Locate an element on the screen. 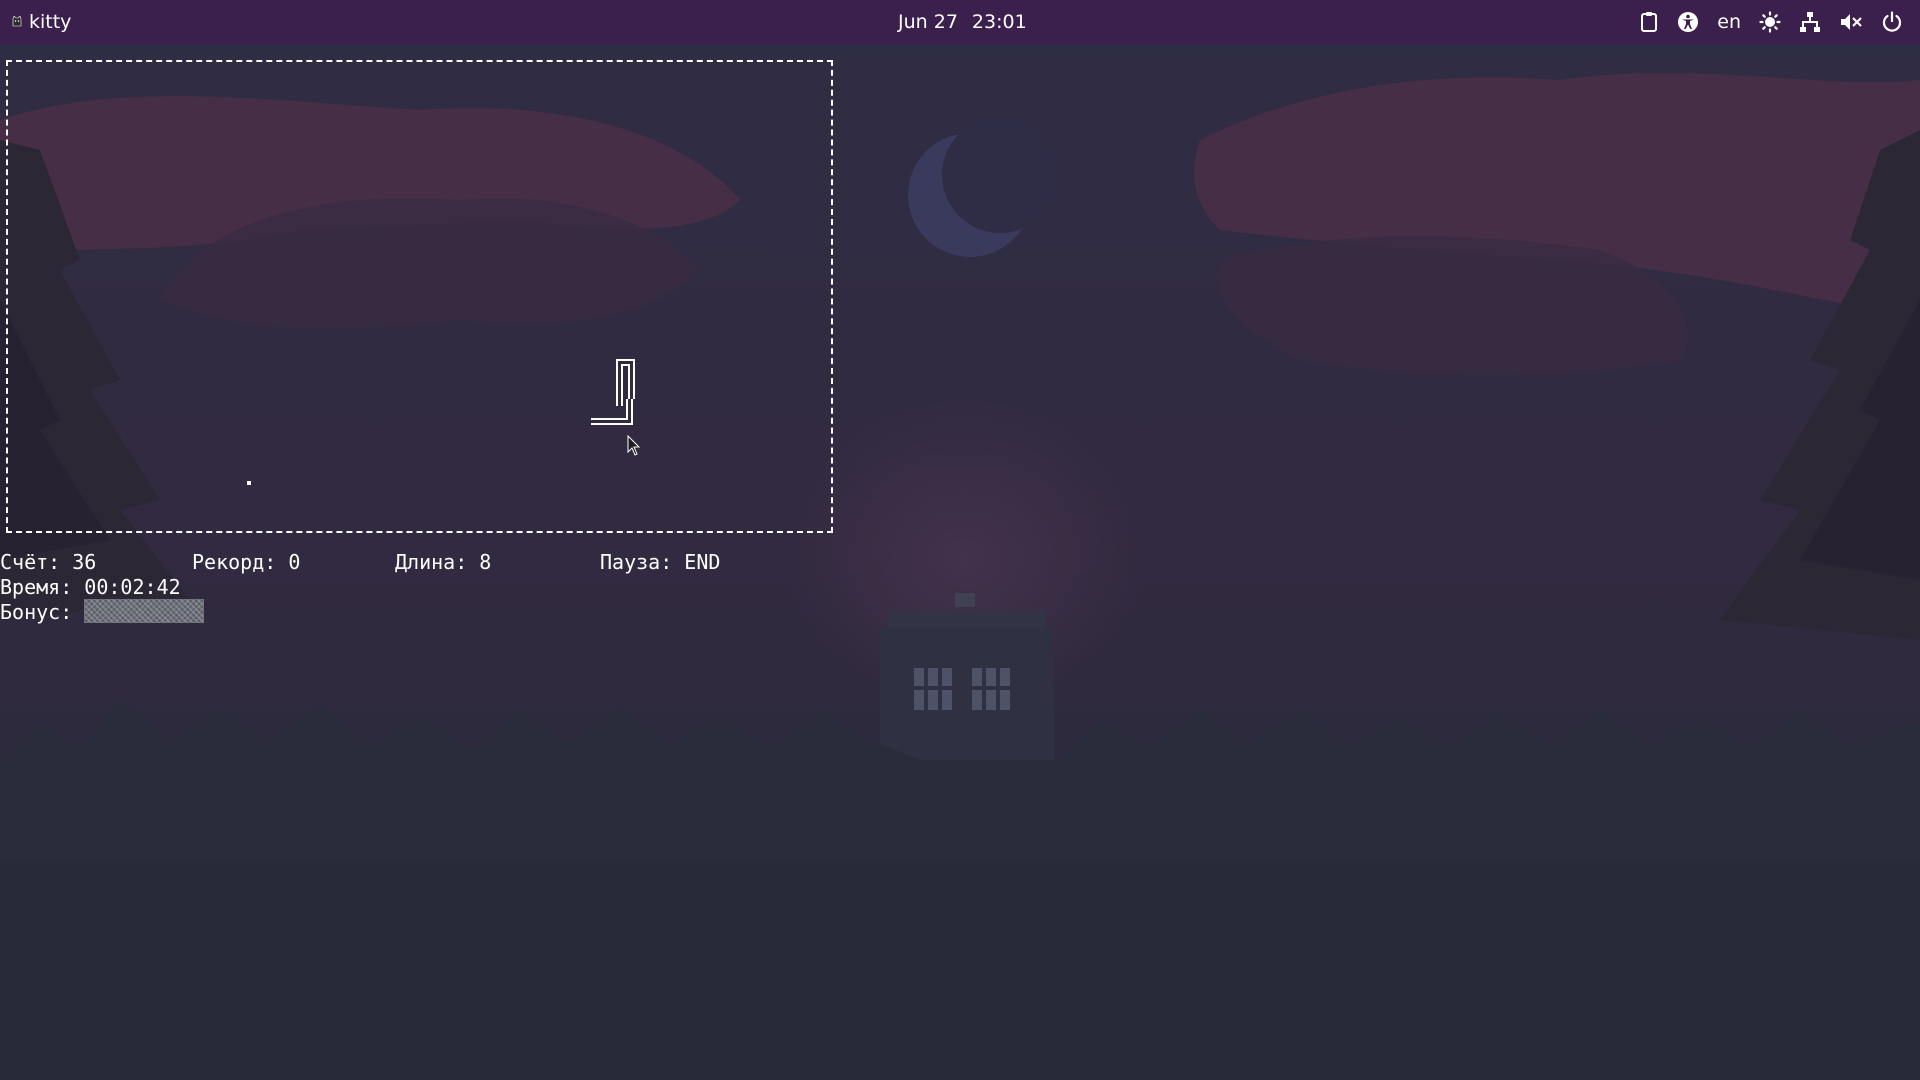  accessibility-button is located at coordinates (1688, 22).